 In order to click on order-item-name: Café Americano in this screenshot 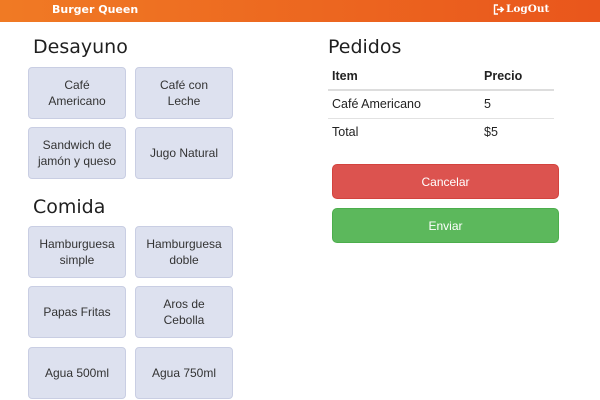, I will do `click(404, 104)`.